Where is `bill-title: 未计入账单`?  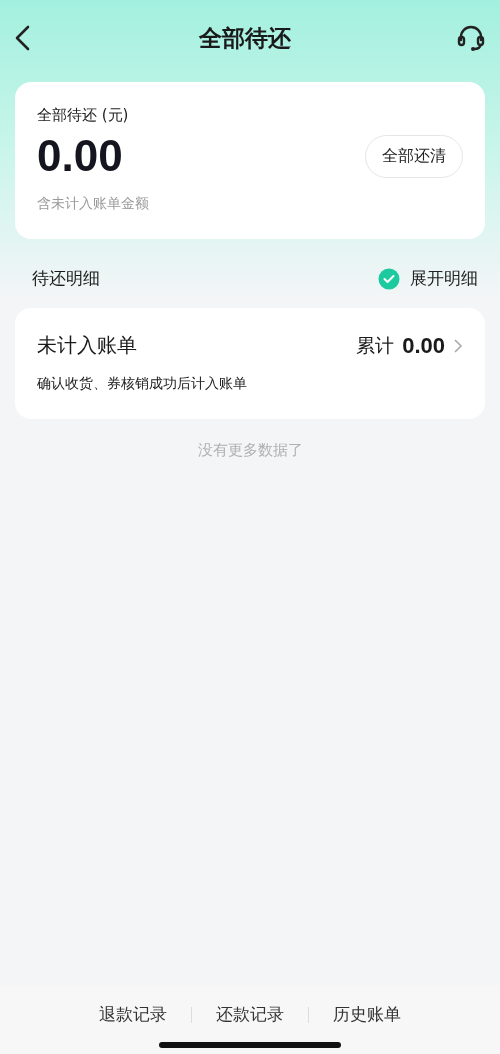
bill-title: 未计入账单 is located at coordinates (87, 345).